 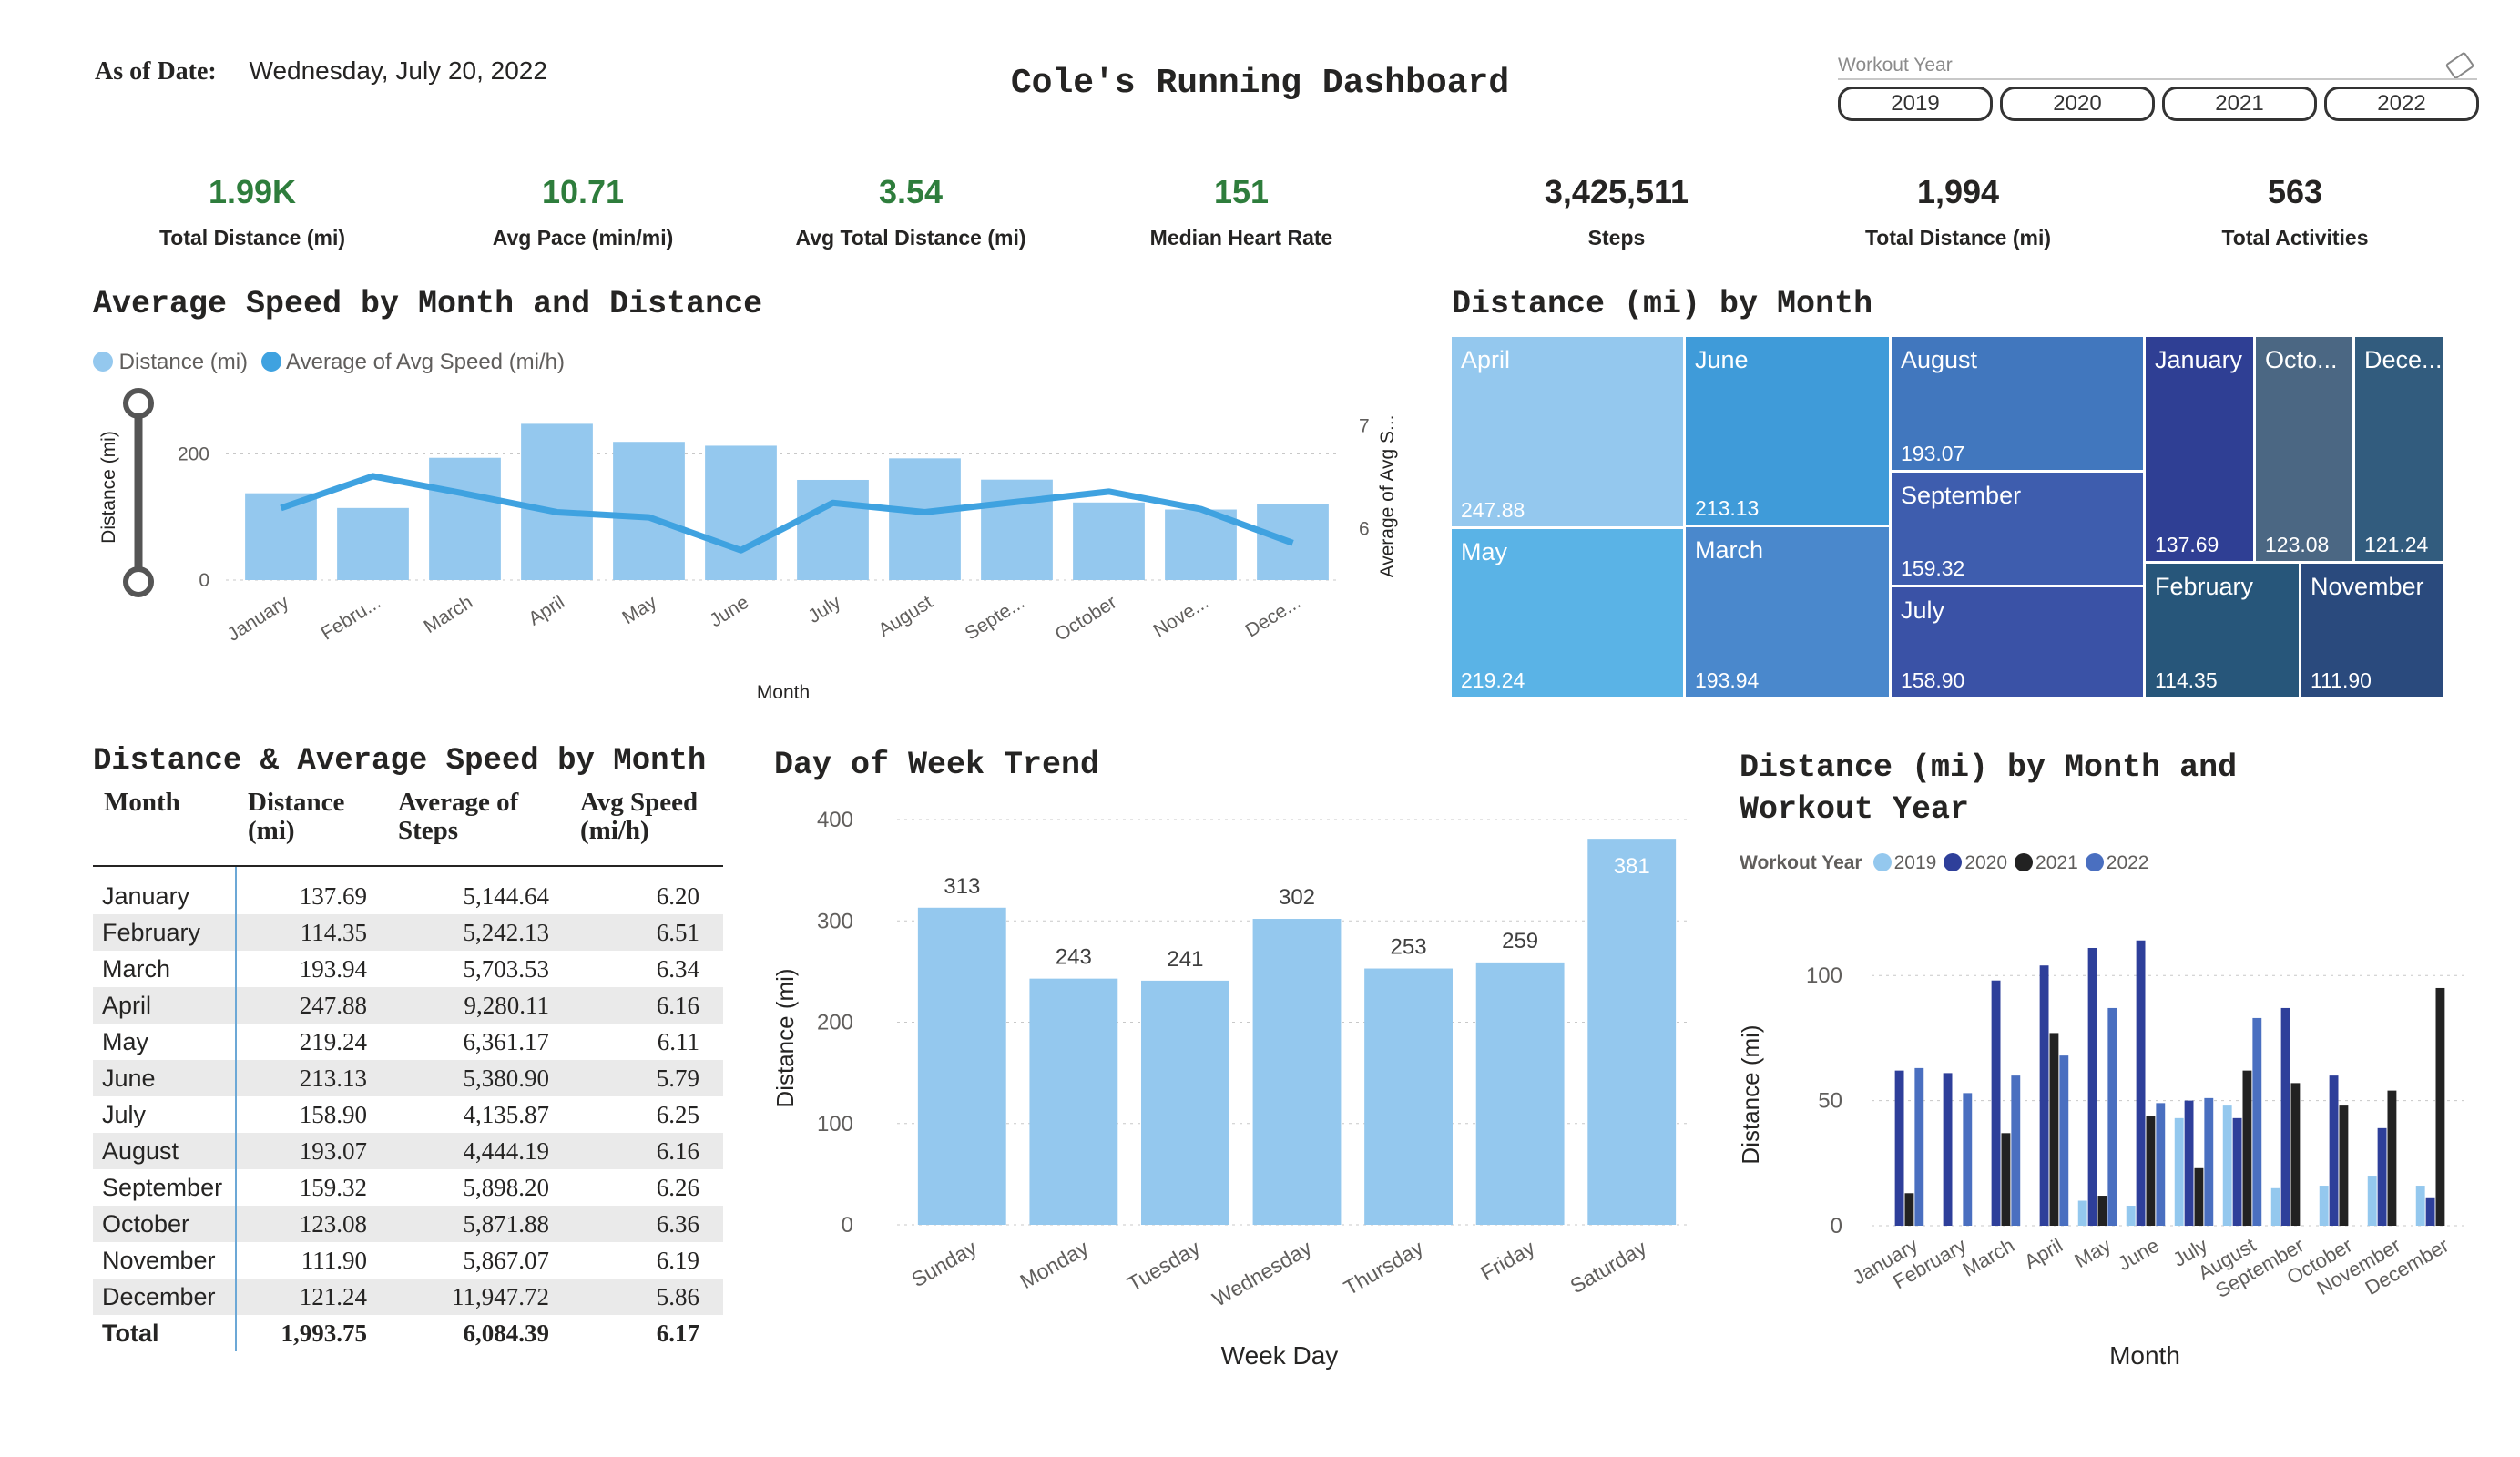 I want to click on legend-label-2020: 2020, so click(x=1985, y=863).